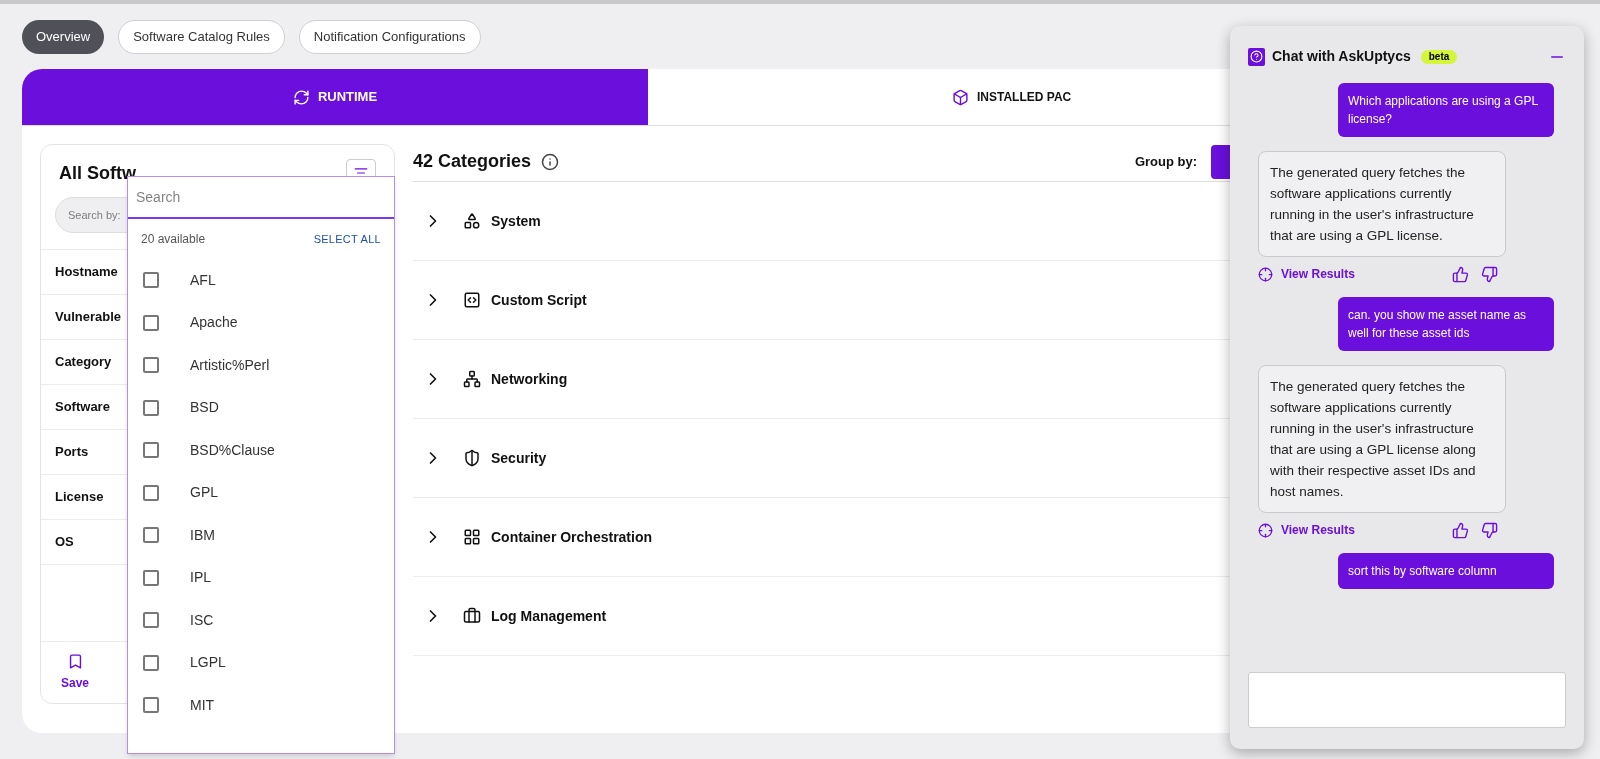 The height and width of the screenshot is (759, 1600). Describe the element at coordinates (1439, 56) in the screenshot. I see `beta-badge: beta` at that location.